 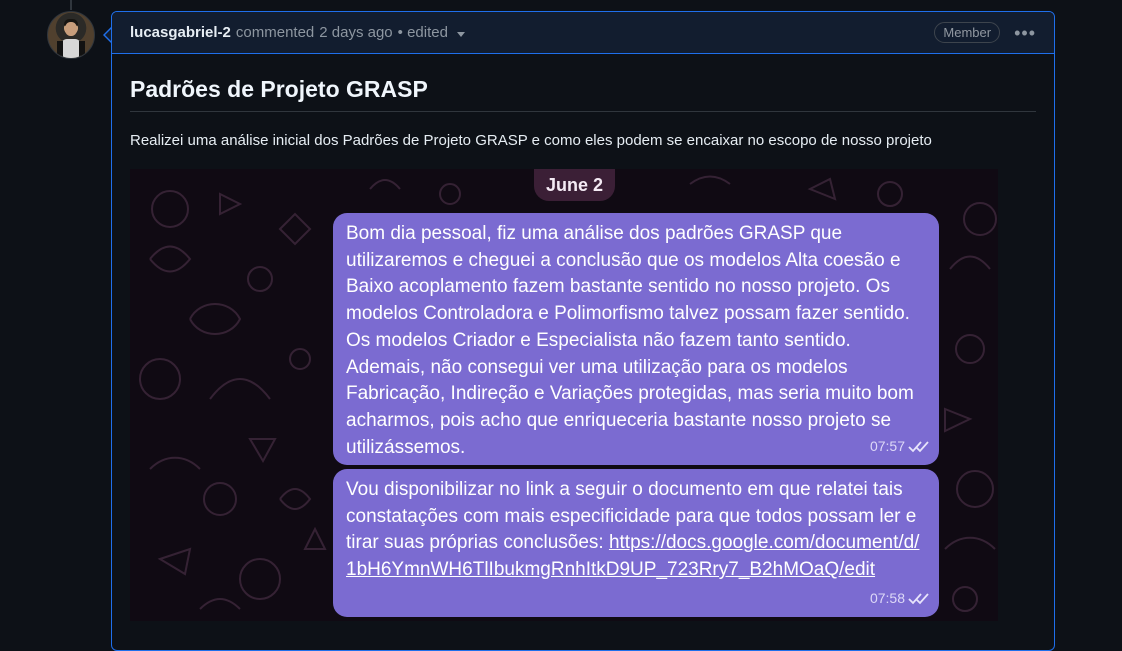 I want to click on avatar, so click(x=71, y=35).